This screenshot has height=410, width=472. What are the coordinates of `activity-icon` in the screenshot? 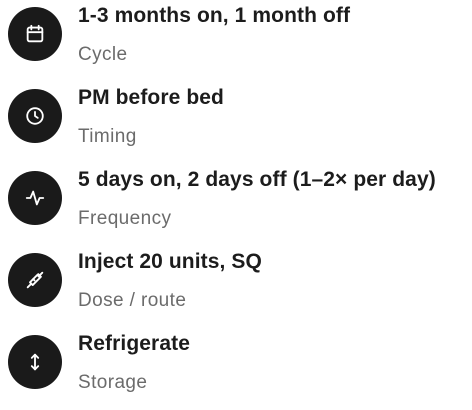 It's located at (35, 198).